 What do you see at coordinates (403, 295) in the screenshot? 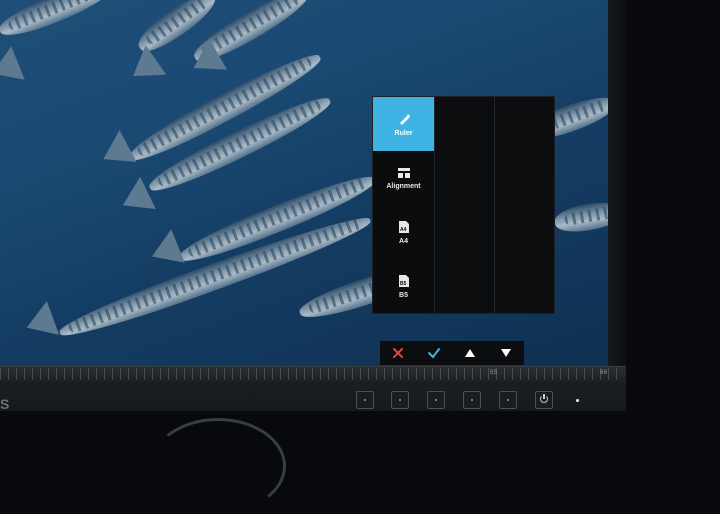
I see `osd-item-label: B5` at bounding box center [403, 295].